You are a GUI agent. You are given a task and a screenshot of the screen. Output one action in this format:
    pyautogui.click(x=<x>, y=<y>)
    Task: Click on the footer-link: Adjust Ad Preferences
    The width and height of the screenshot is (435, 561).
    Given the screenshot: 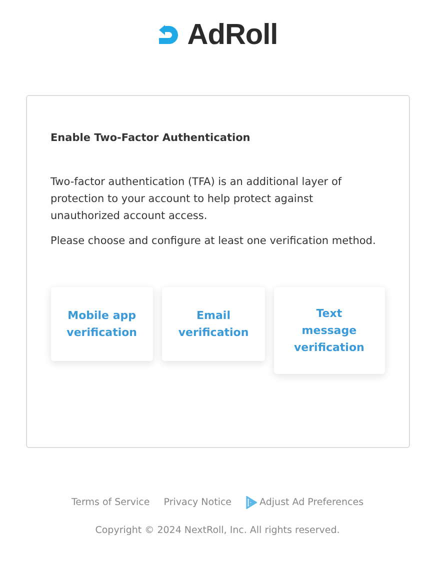 What is the action you would take?
    pyautogui.click(x=305, y=502)
    